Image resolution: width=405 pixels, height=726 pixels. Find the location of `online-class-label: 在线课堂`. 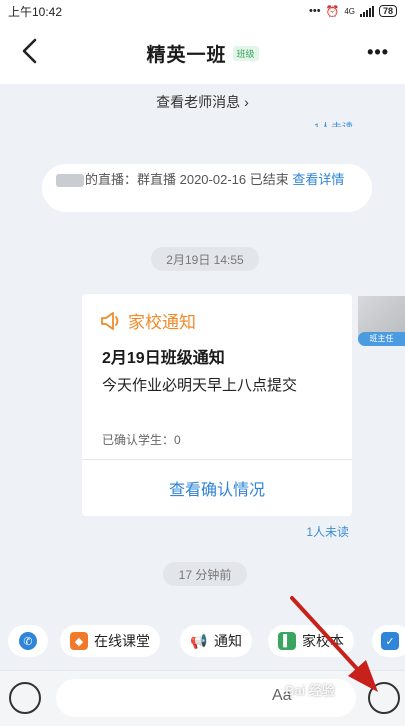

online-class-label: 在线课堂 is located at coordinates (122, 641).